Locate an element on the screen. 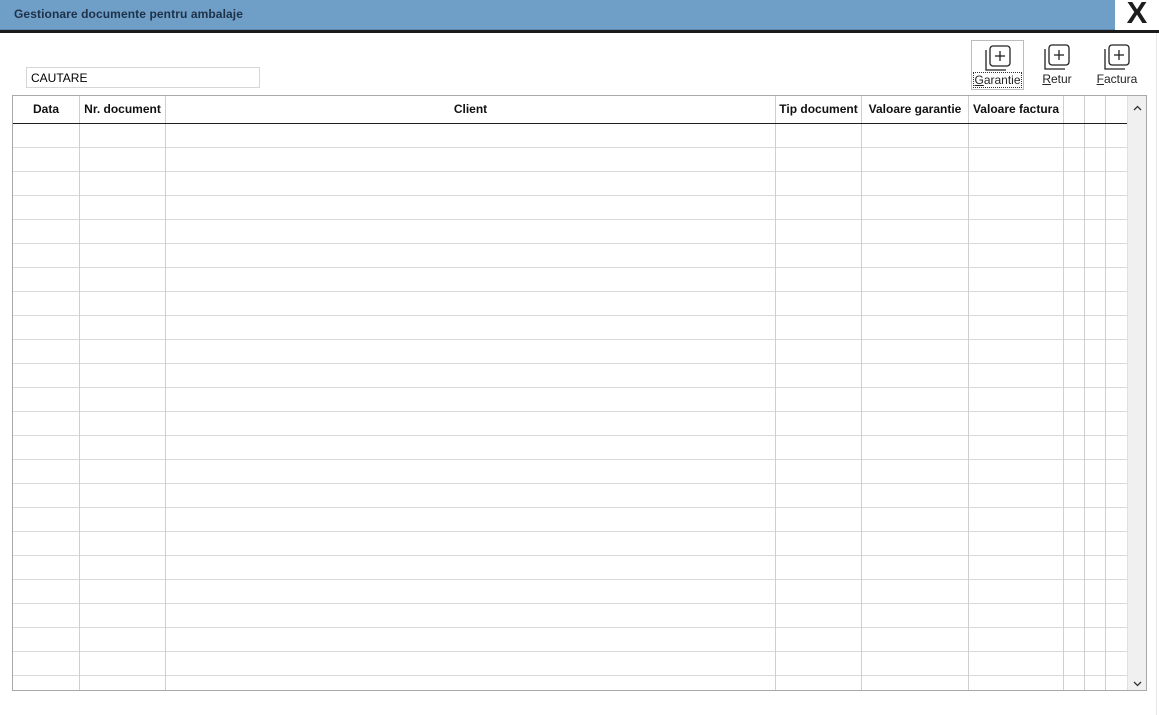 The image size is (1159, 715). vertical-scrollbar is located at coordinates (1136, 393).